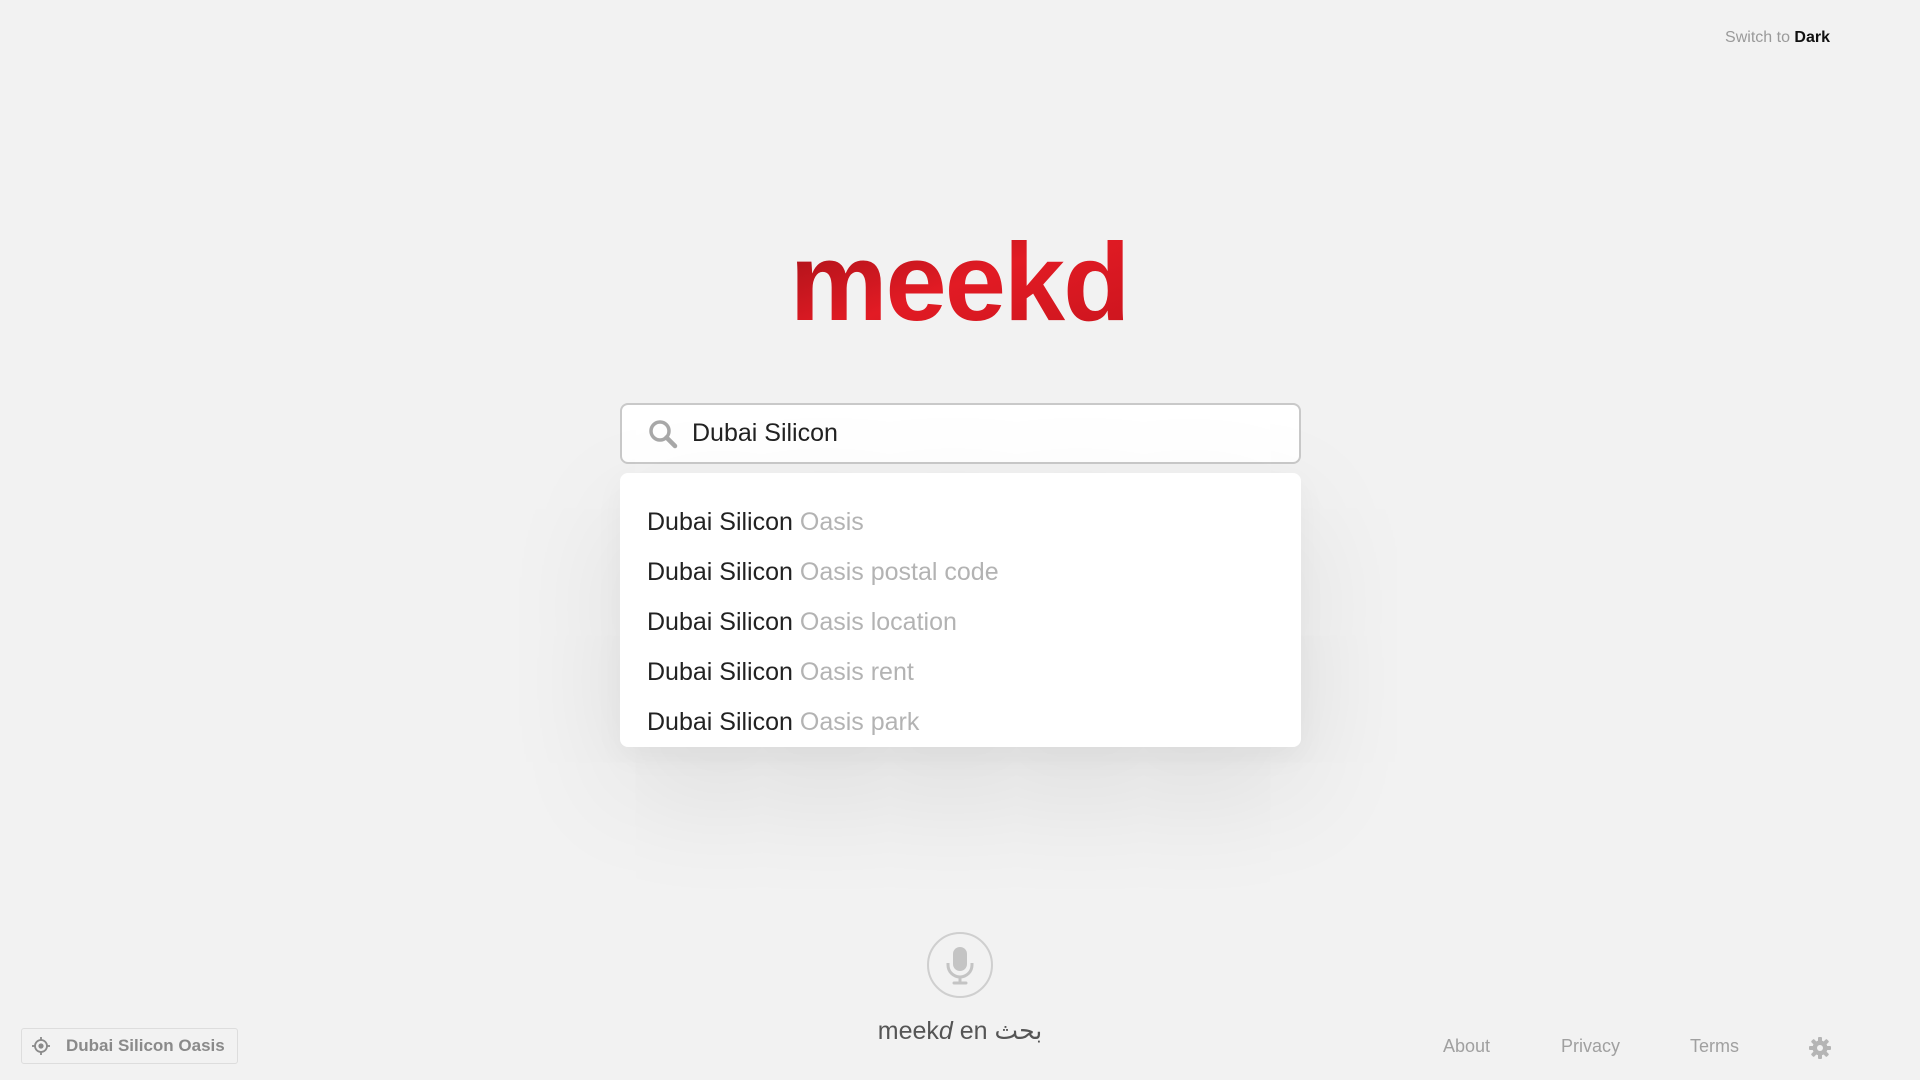  What do you see at coordinates (145, 1045) in the screenshot?
I see `location-label: Dubai Silicon Oasis` at bounding box center [145, 1045].